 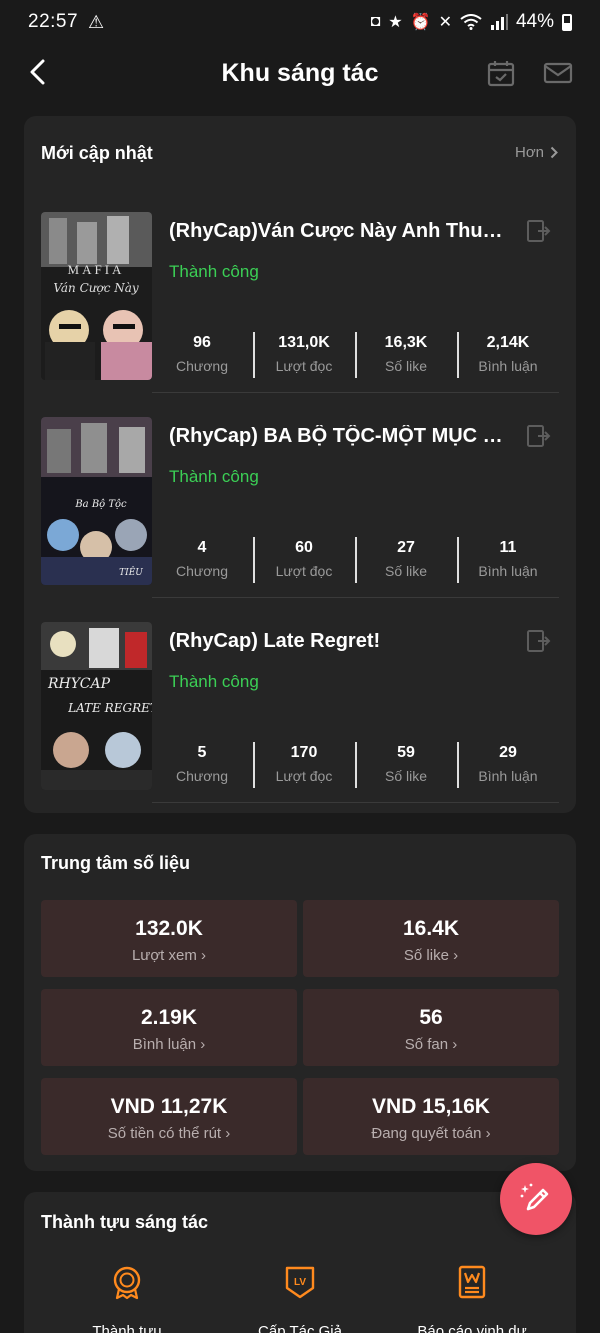 I want to click on tile-value: 16.4K, so click(x=431, y=928).